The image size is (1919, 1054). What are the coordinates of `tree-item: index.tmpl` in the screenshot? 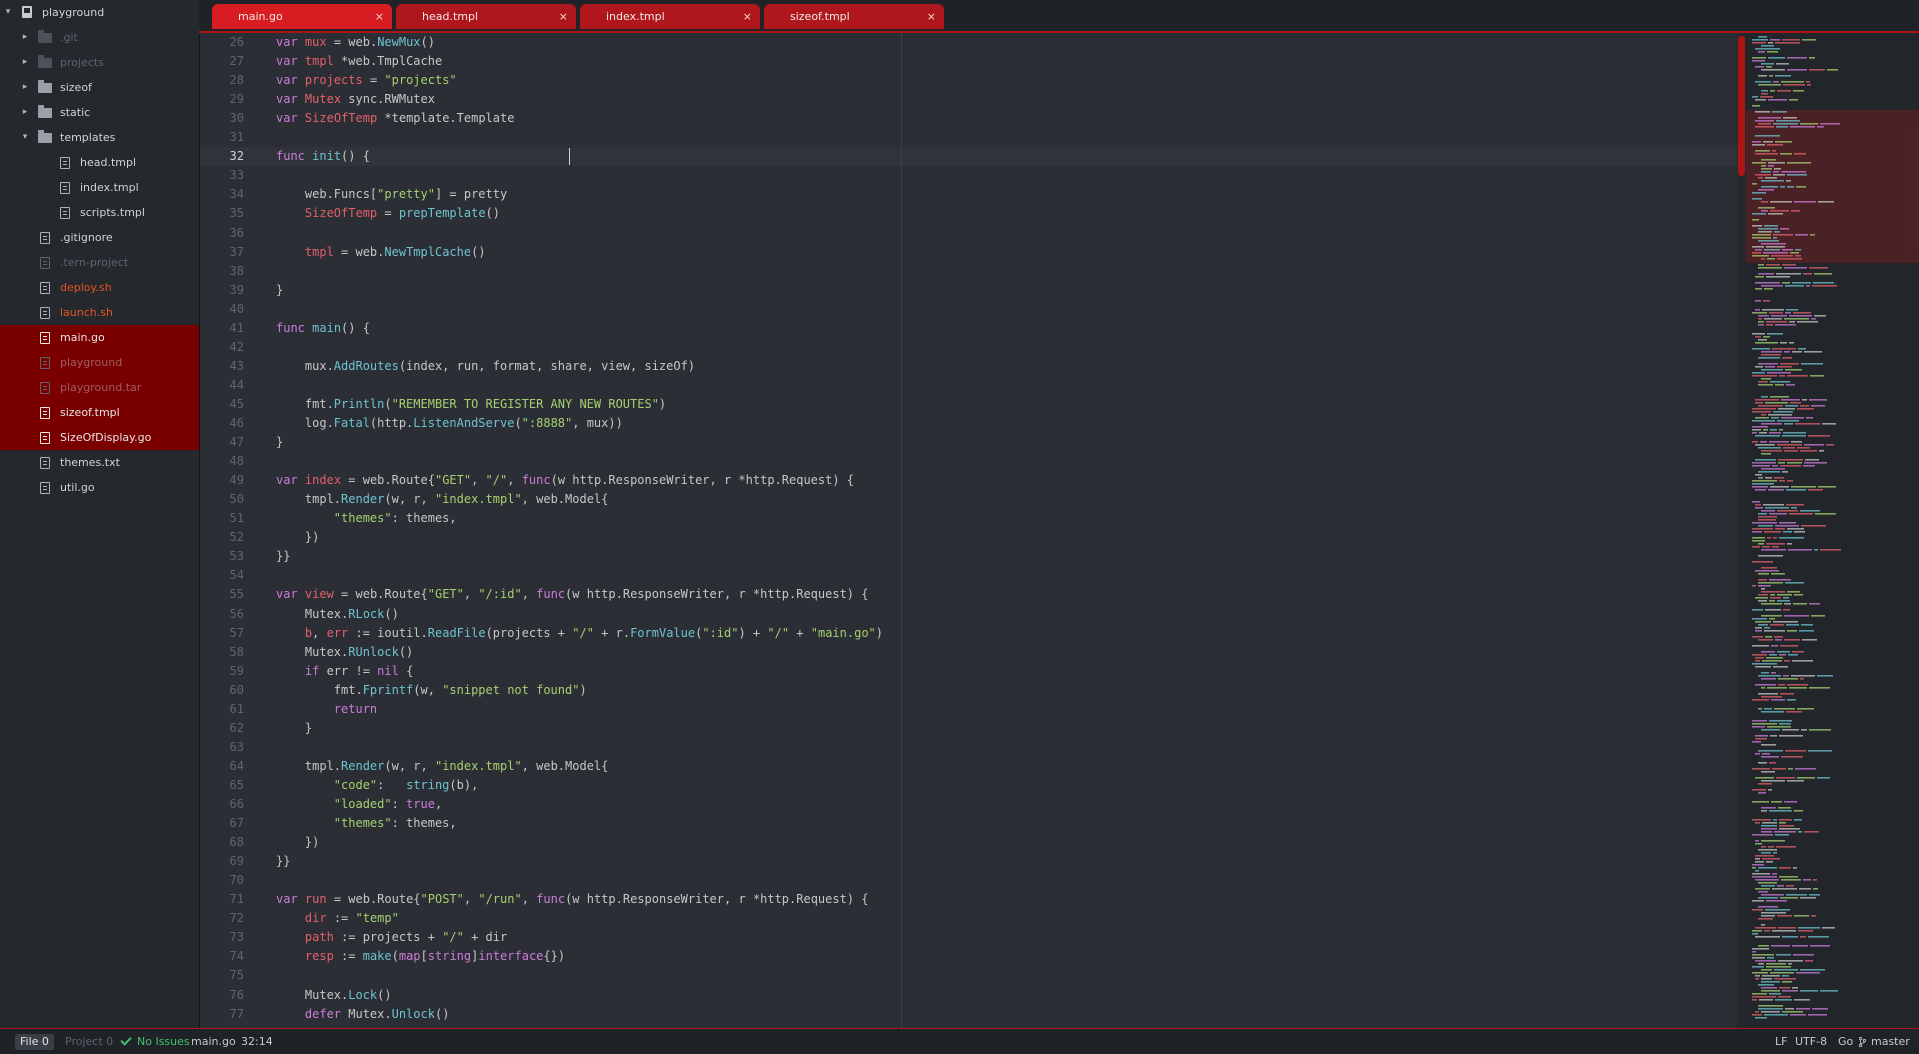 It's located at (99, 187).